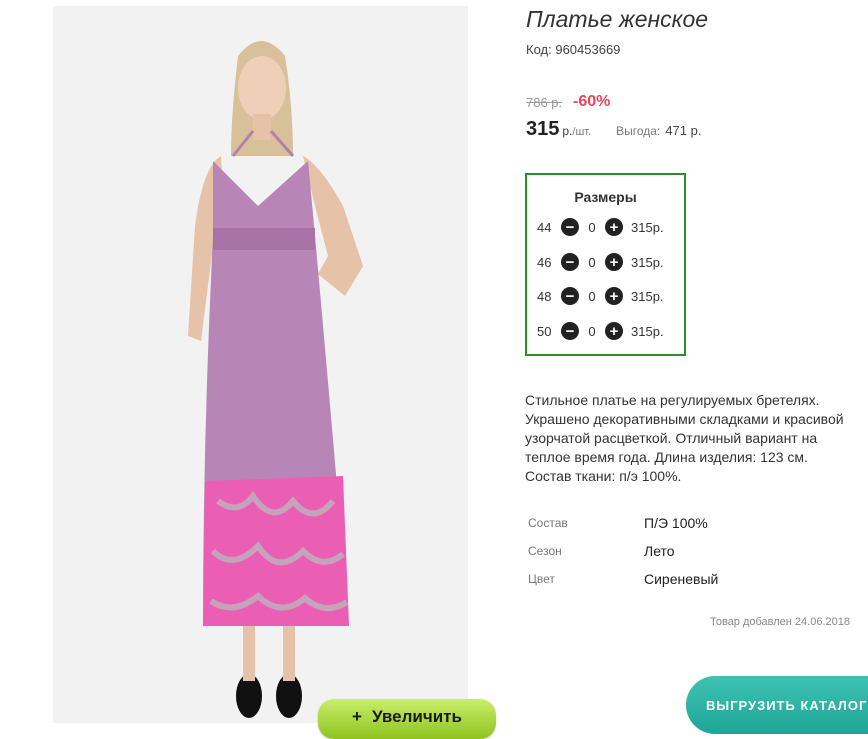 This screenshot has height=739, width=868. I want to click on attribute-value: Лето, so click(659, 551).